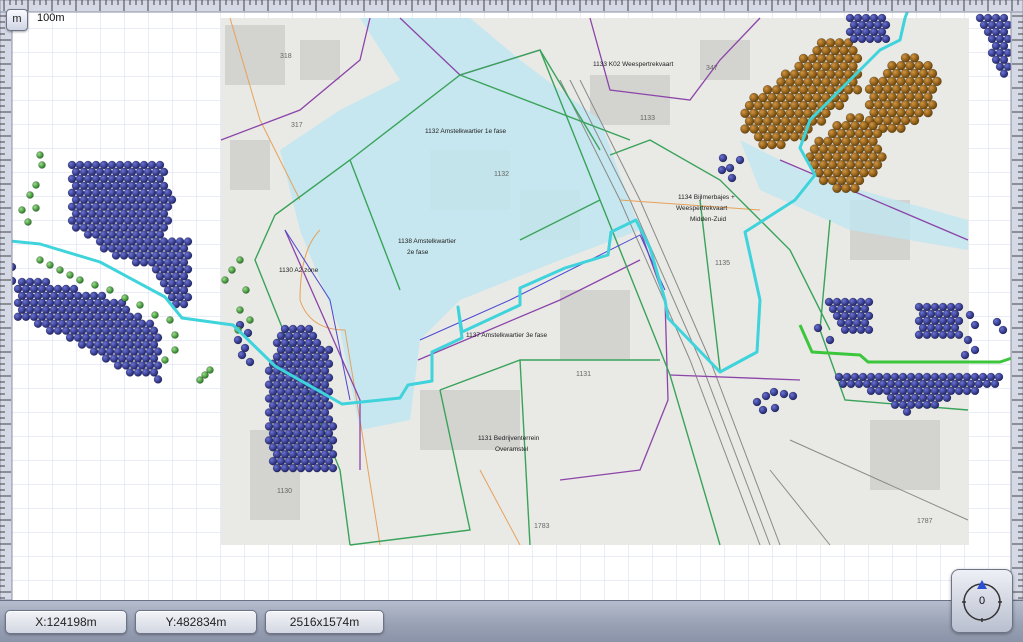 This screenshot has height=642, width=1023. Describe the element at coordinates (706, 197) in the screenshot. I see `area-label: 1134 Bijlmerbajes +` at that location.